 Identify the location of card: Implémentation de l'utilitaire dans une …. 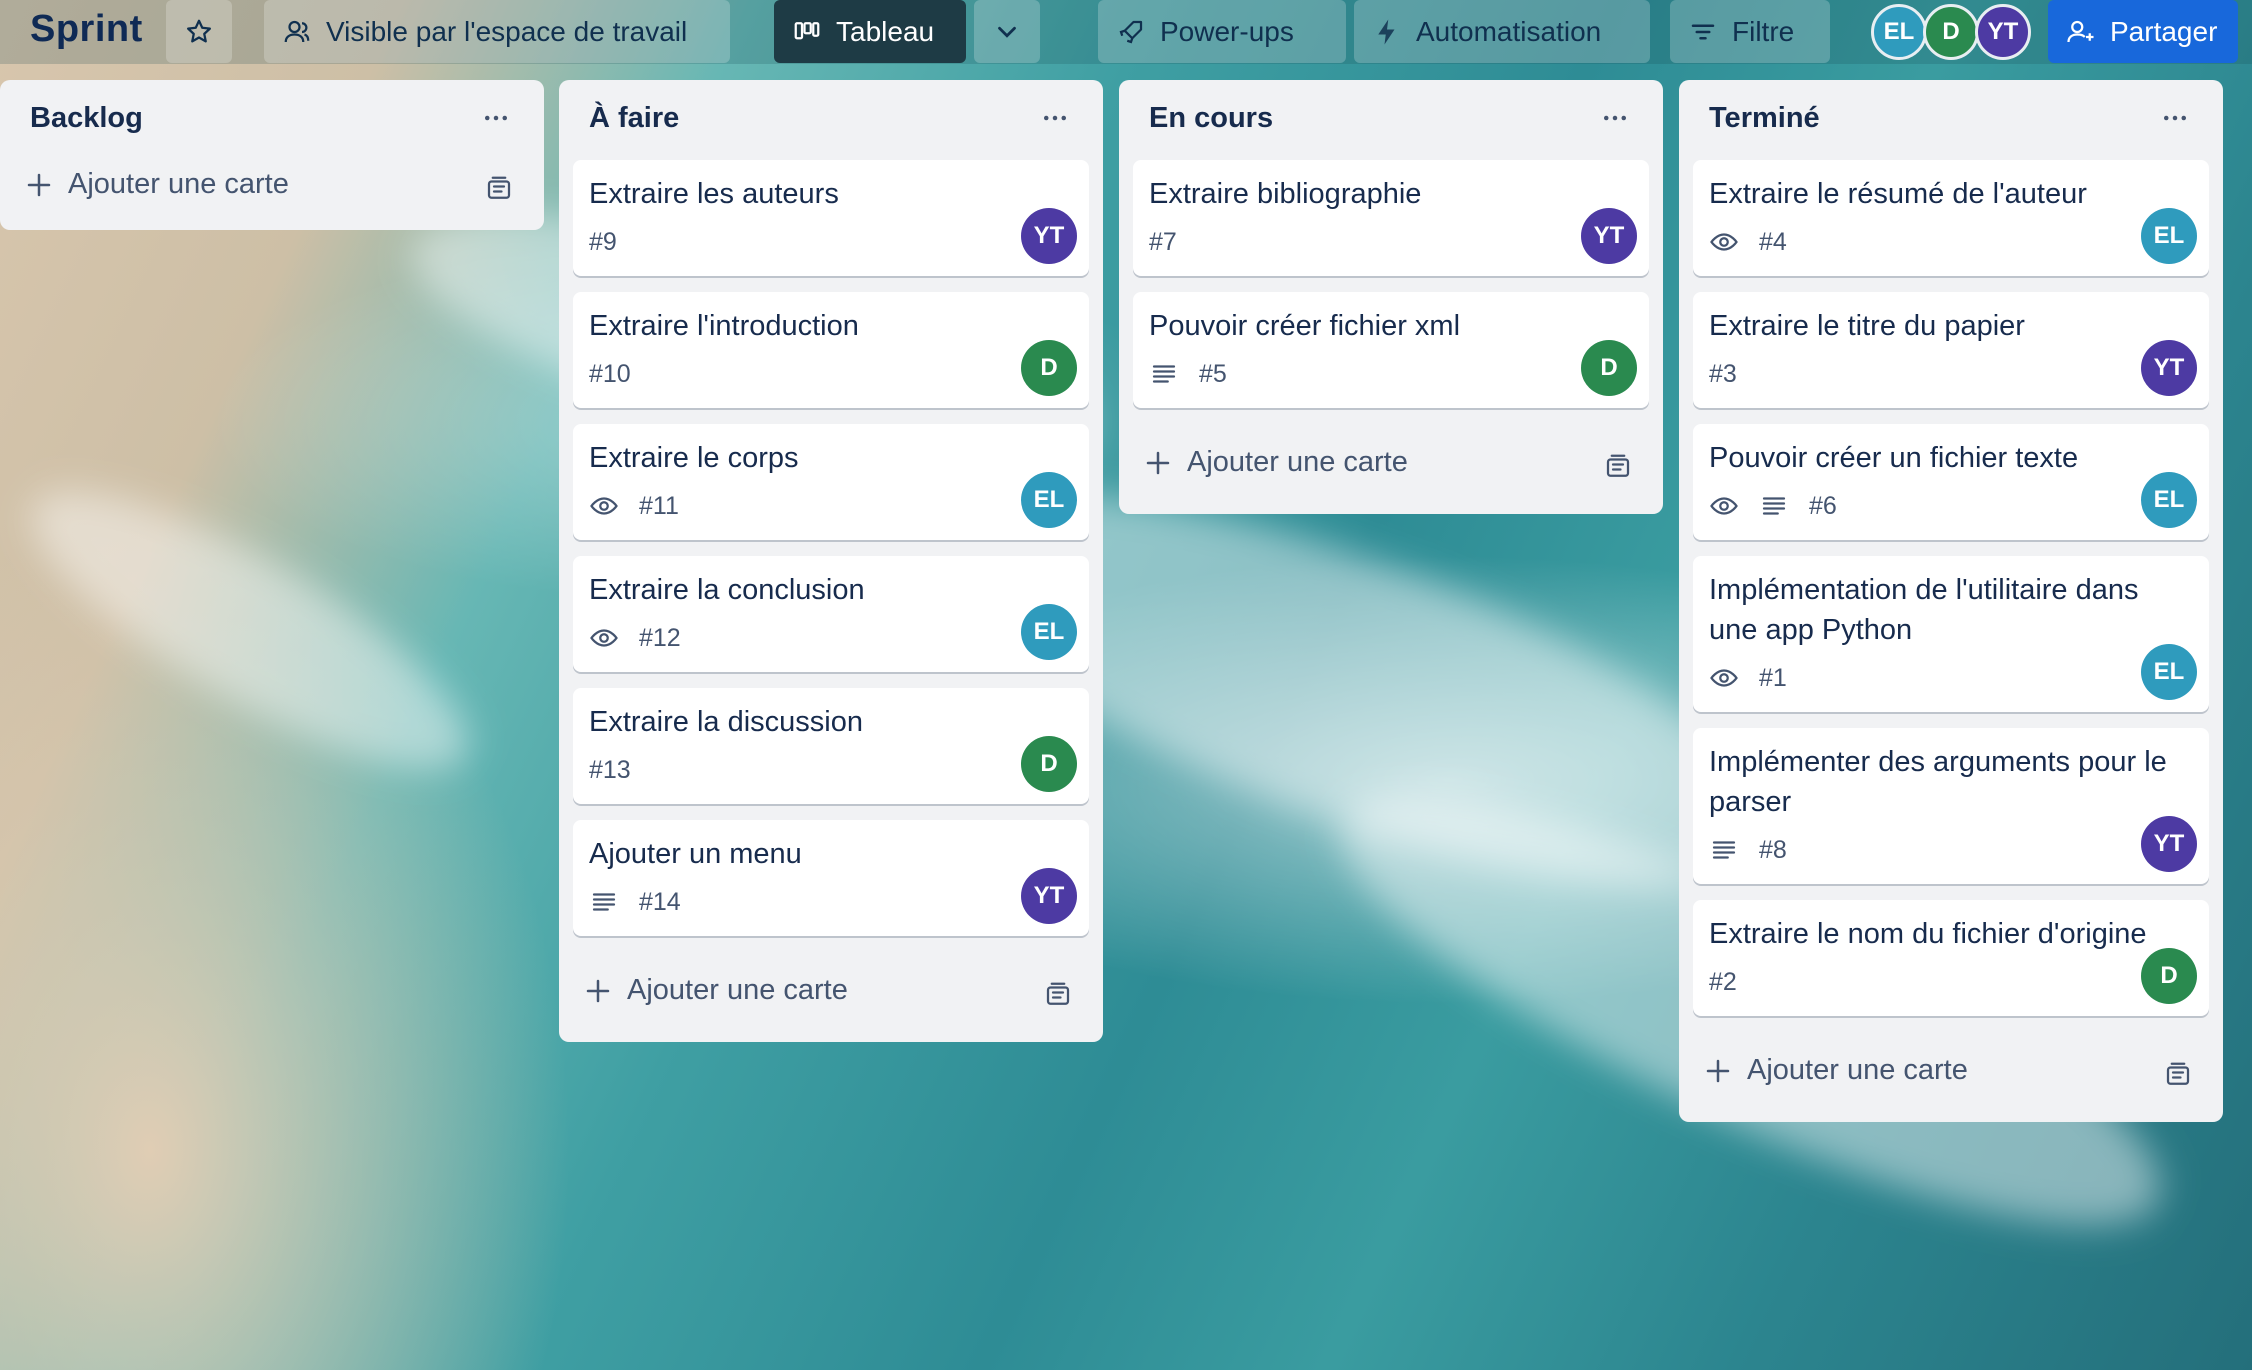
(1951, 634).